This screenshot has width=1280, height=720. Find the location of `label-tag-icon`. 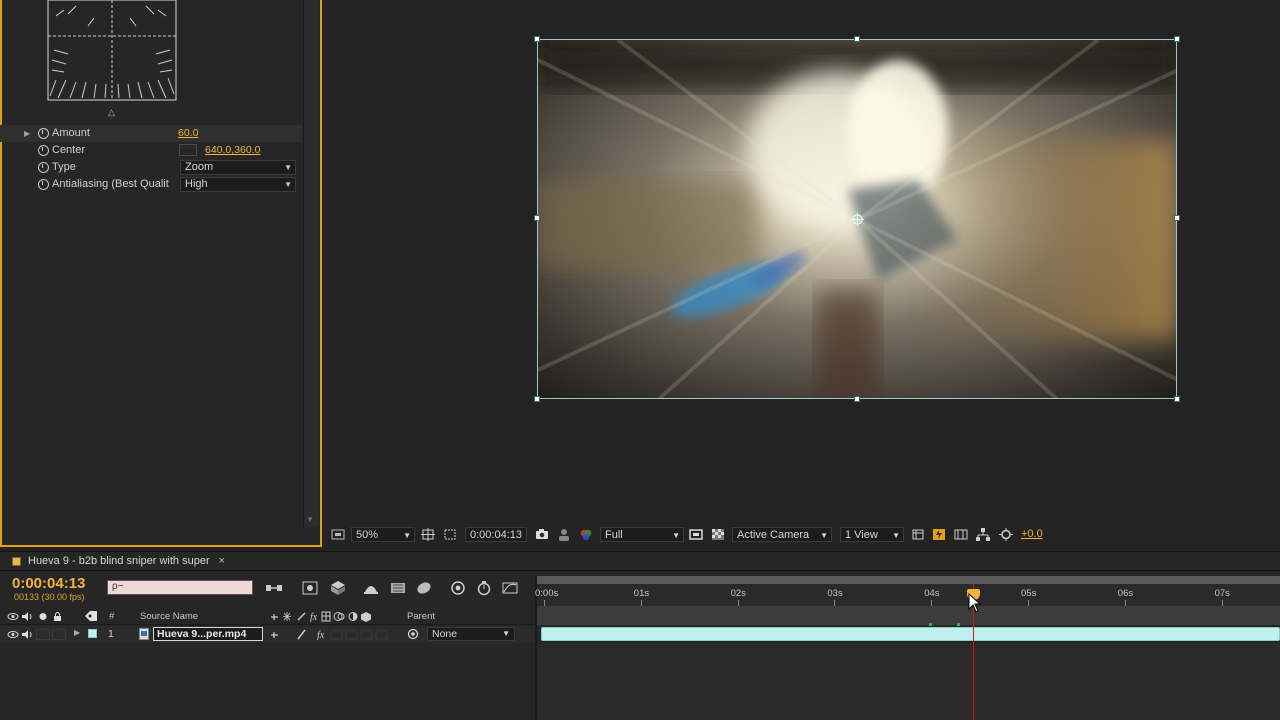

label-tag-icon is located at coordinates (91, 616).